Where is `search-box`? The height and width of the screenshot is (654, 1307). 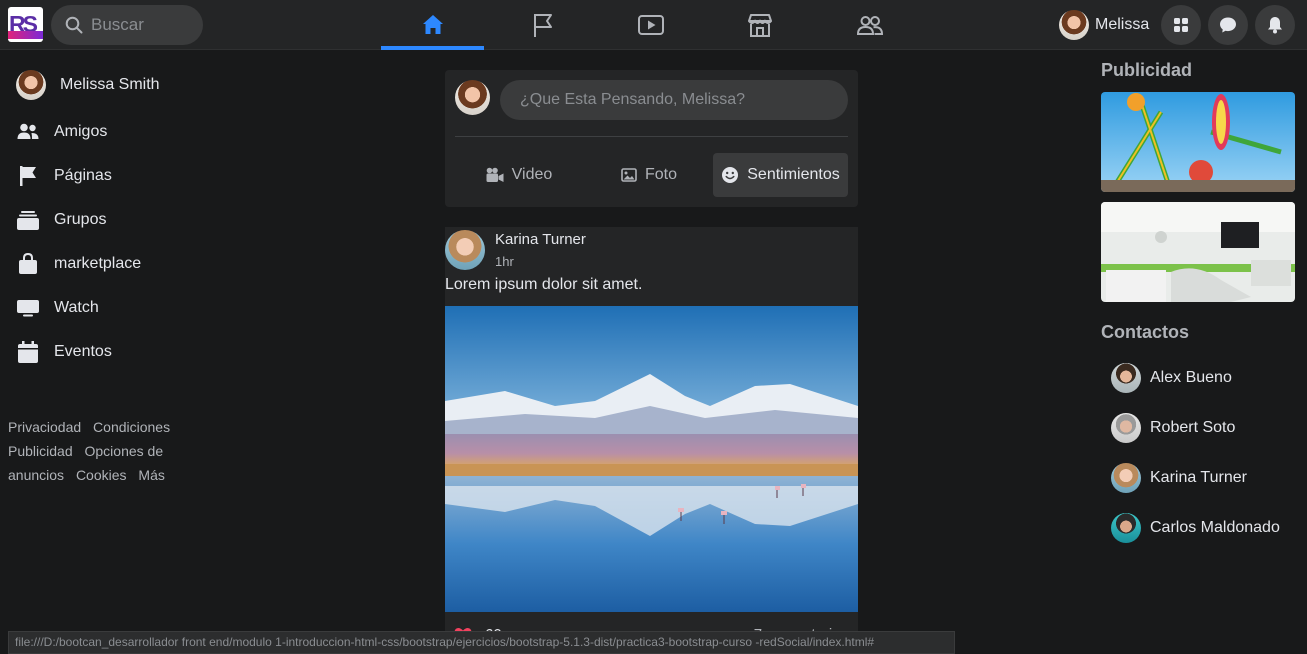
search-box is located at coordinates (127, 25).